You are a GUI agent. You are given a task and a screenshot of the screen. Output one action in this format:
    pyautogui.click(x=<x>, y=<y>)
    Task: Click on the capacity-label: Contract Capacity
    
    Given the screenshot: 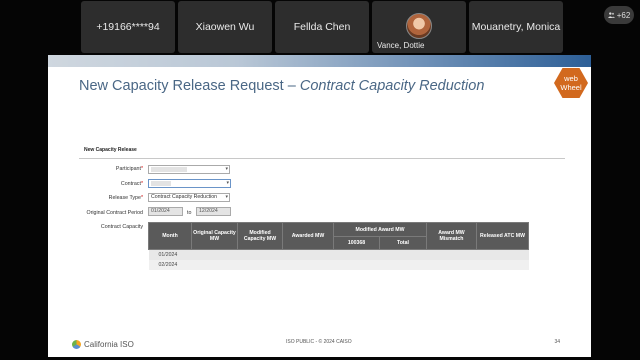 What is the action you would take?
    pyautogui.click(x=121, y=227)
    